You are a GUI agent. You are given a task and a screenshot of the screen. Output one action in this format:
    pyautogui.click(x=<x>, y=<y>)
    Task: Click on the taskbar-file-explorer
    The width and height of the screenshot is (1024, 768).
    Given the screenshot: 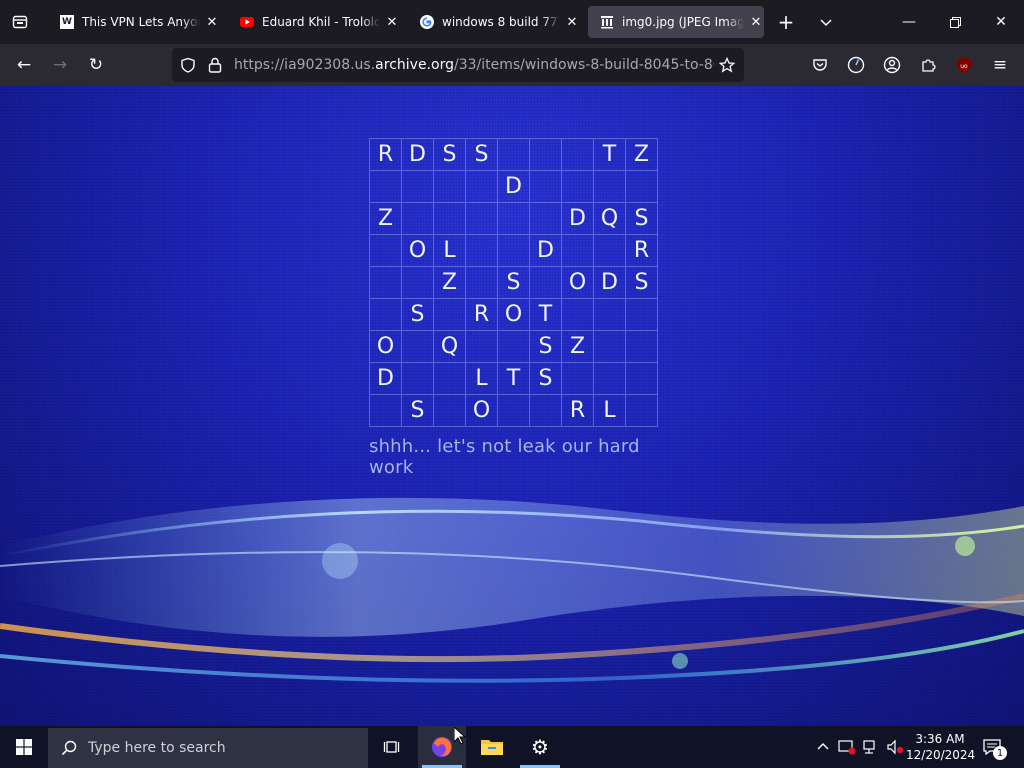 What is the action you would take?
    pyautogui.click(x=492, y=747)
    